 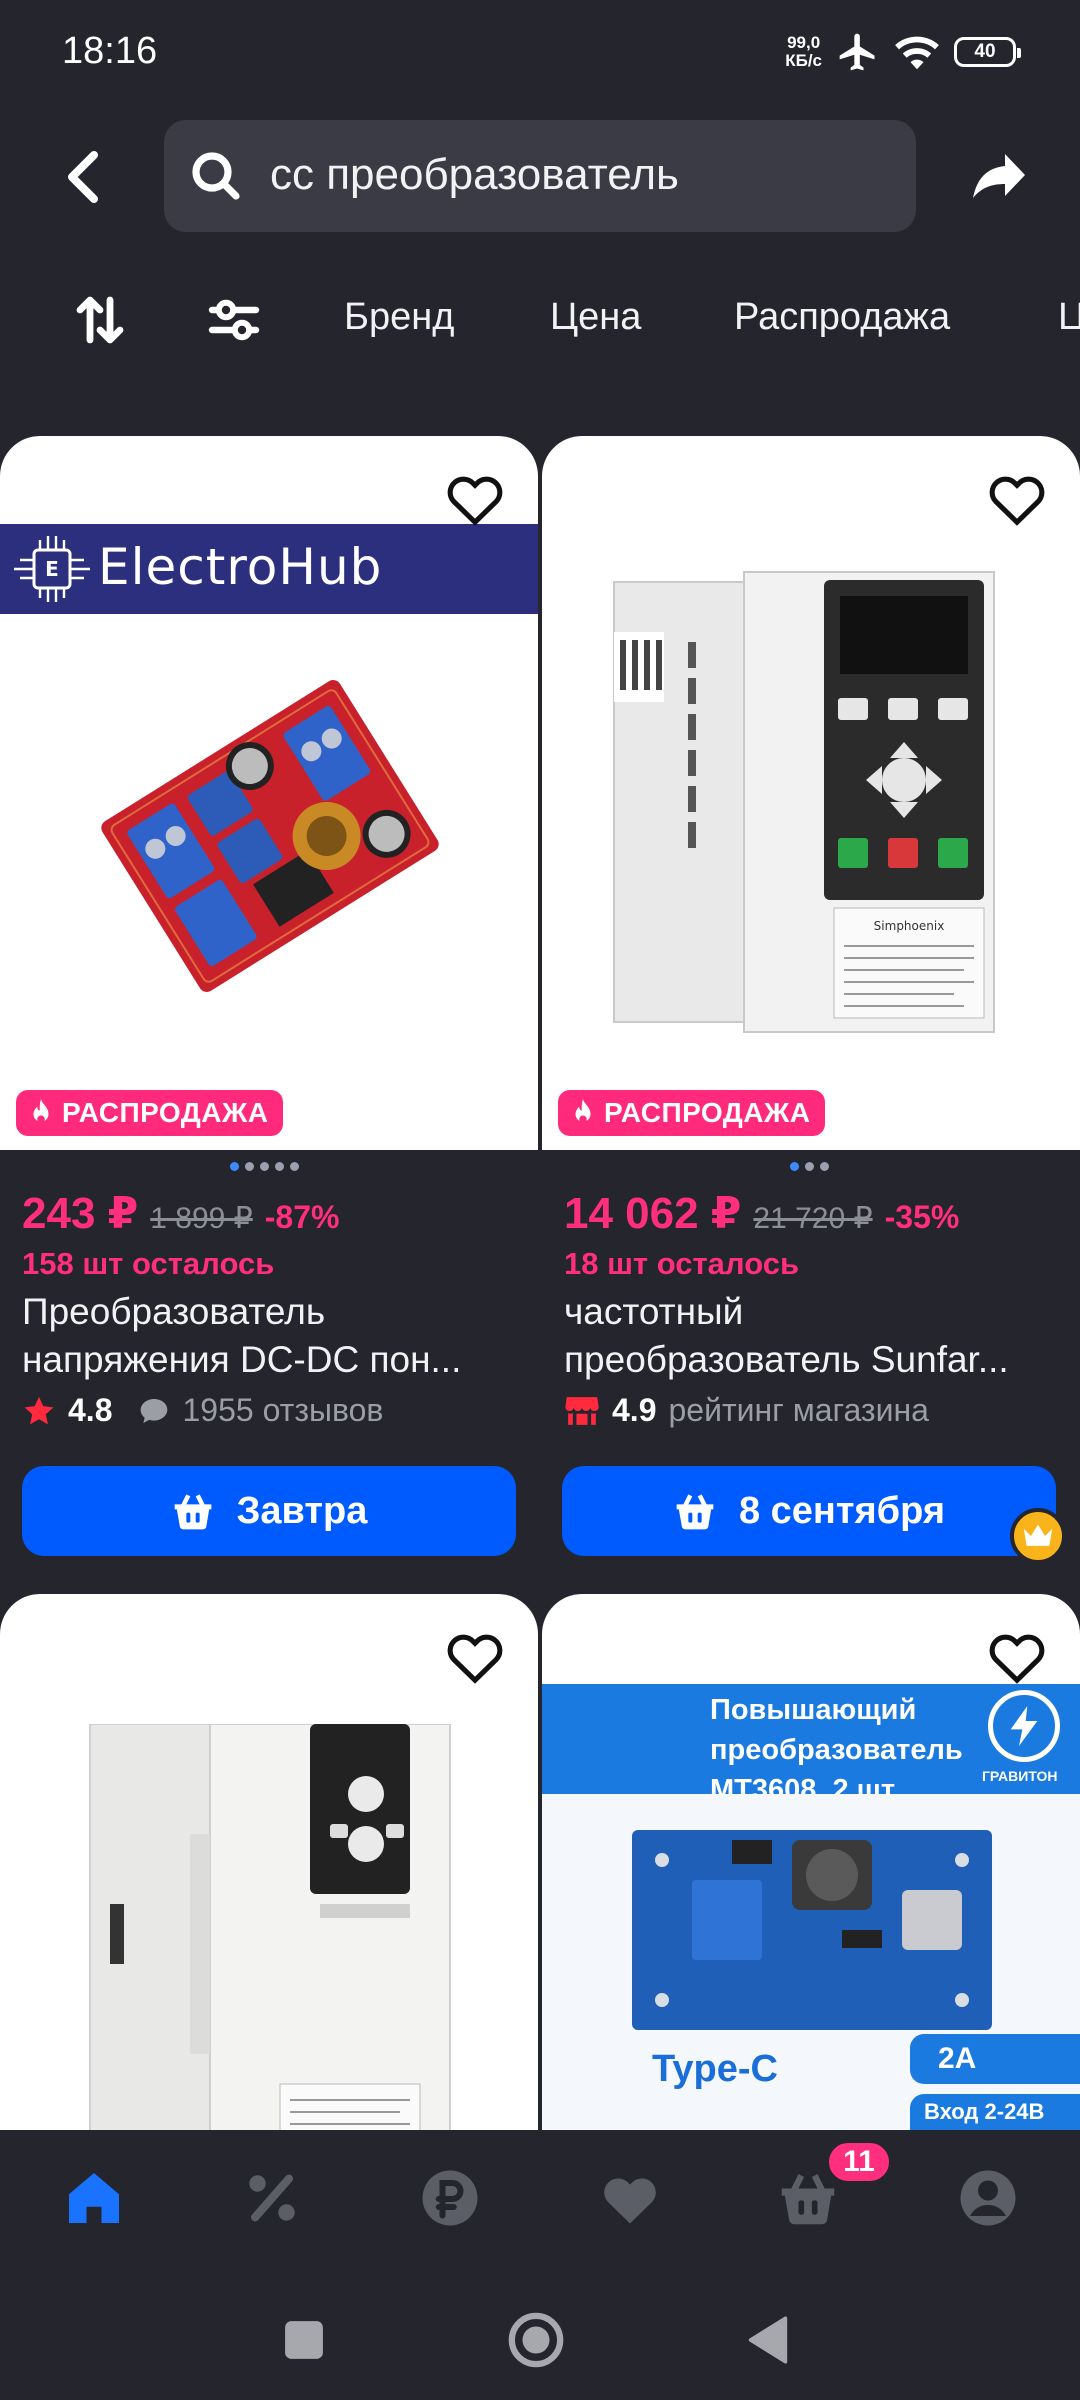 I want to click on product-card: Simphoenix РАСПРОДАЖА, so click(x=811, y=793).